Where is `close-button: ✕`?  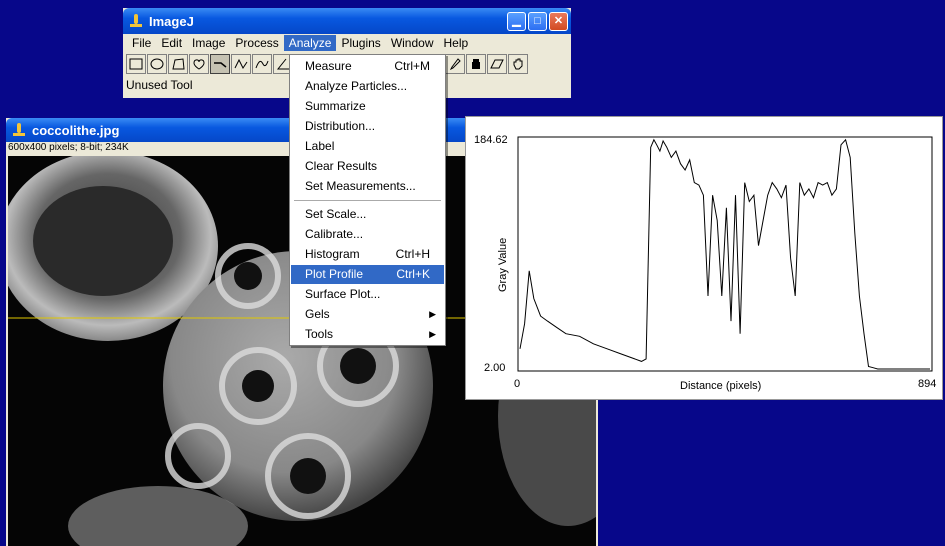 close-button: ✕ is located at coordinates (558, 21).